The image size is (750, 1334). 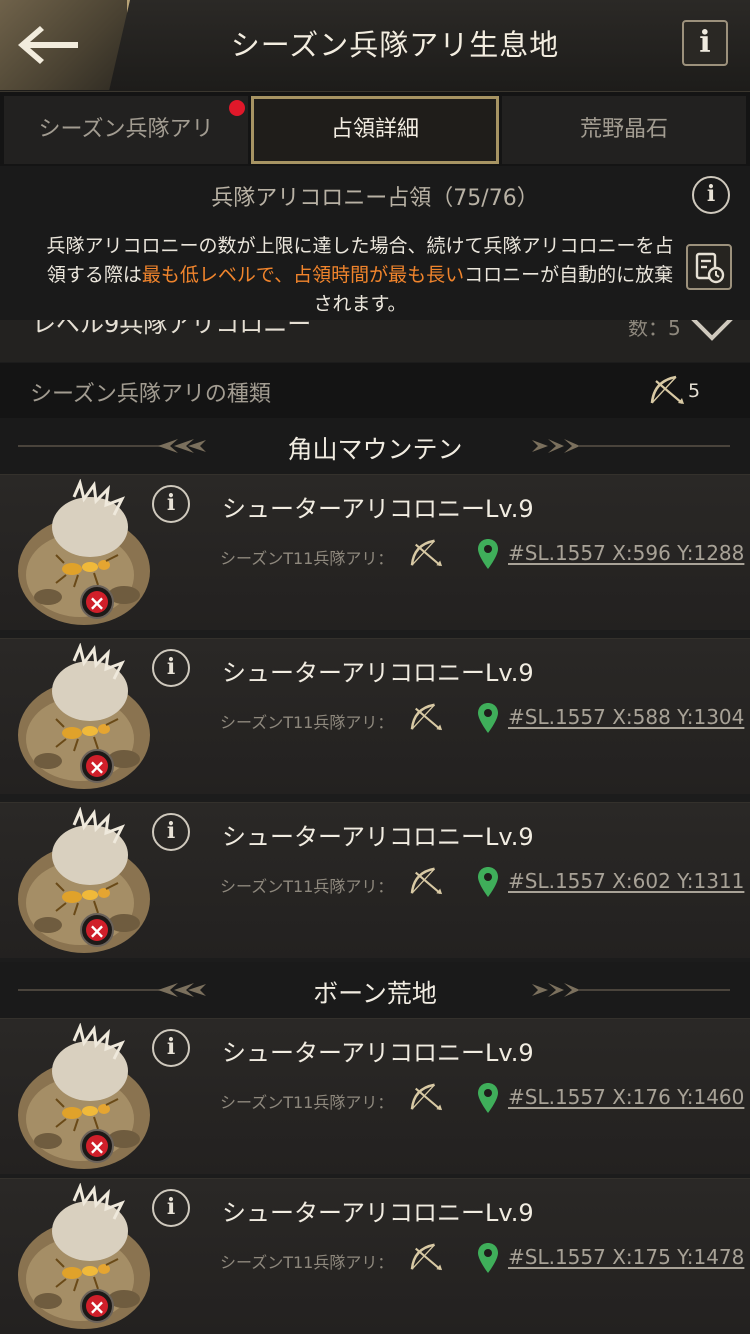 I want to click on history-log-icon, so click(x=710, y=268).